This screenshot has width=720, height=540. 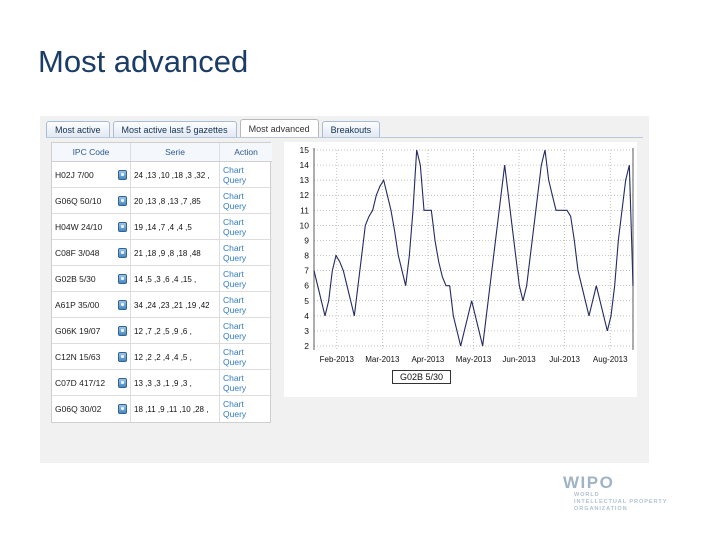 I want to click on serie-values: 21 ,18 ,9 ,8 ,18 ,48, so click(x=167, y=253).